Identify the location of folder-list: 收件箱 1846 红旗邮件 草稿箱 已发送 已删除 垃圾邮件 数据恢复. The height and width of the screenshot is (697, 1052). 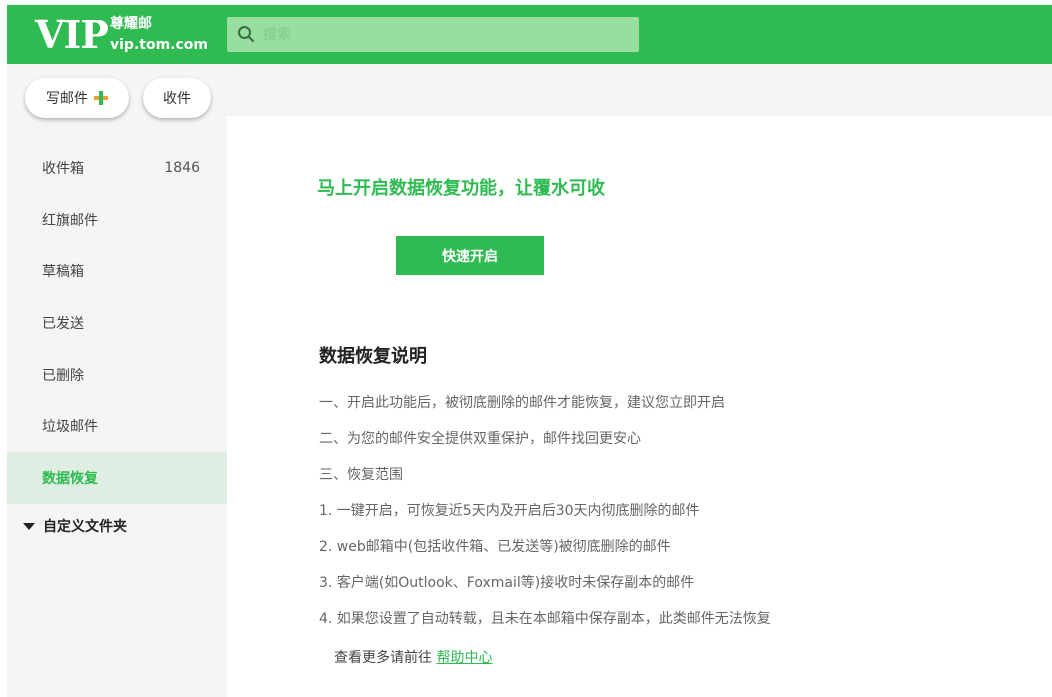
(117, 323).